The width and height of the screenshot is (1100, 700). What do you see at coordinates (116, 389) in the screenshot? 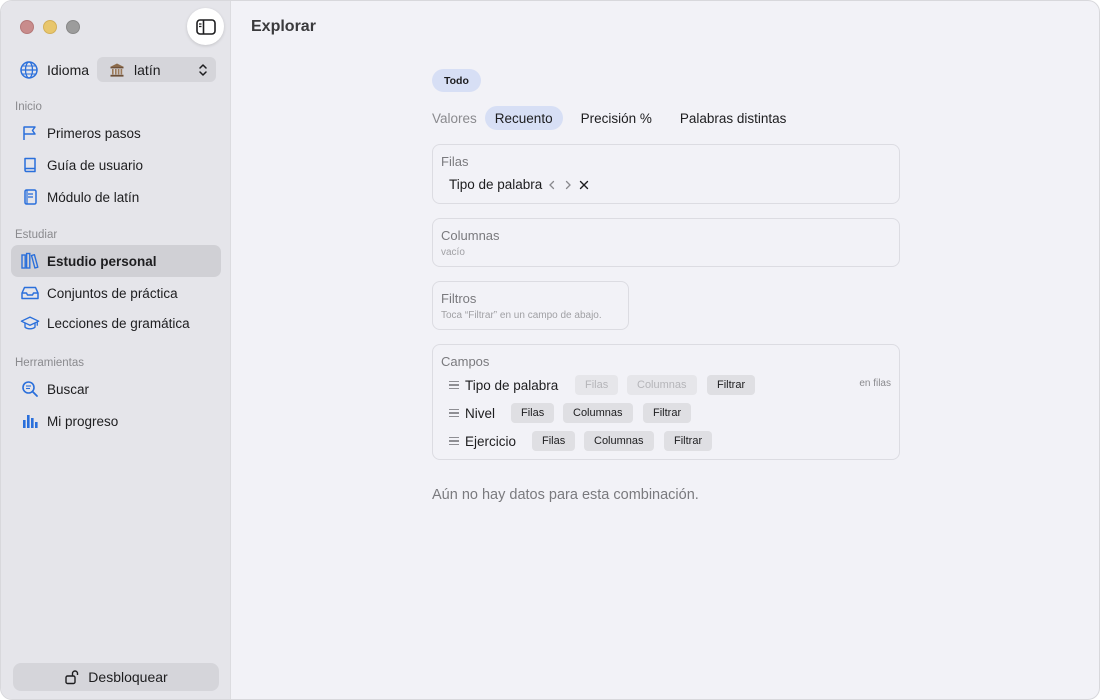
I see `sidebar-item-buscar: Buscar` at bounding box center [116, 389].